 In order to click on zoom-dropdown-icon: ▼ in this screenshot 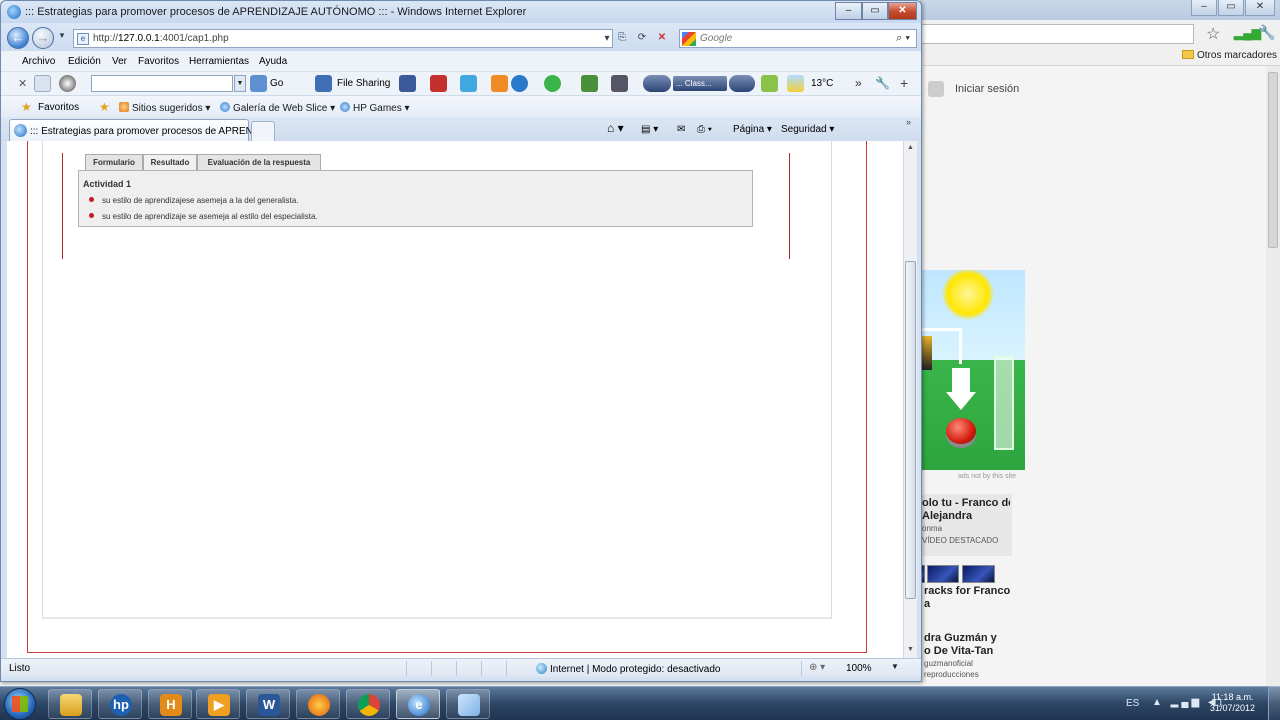, I will do `click(895, 666)`.